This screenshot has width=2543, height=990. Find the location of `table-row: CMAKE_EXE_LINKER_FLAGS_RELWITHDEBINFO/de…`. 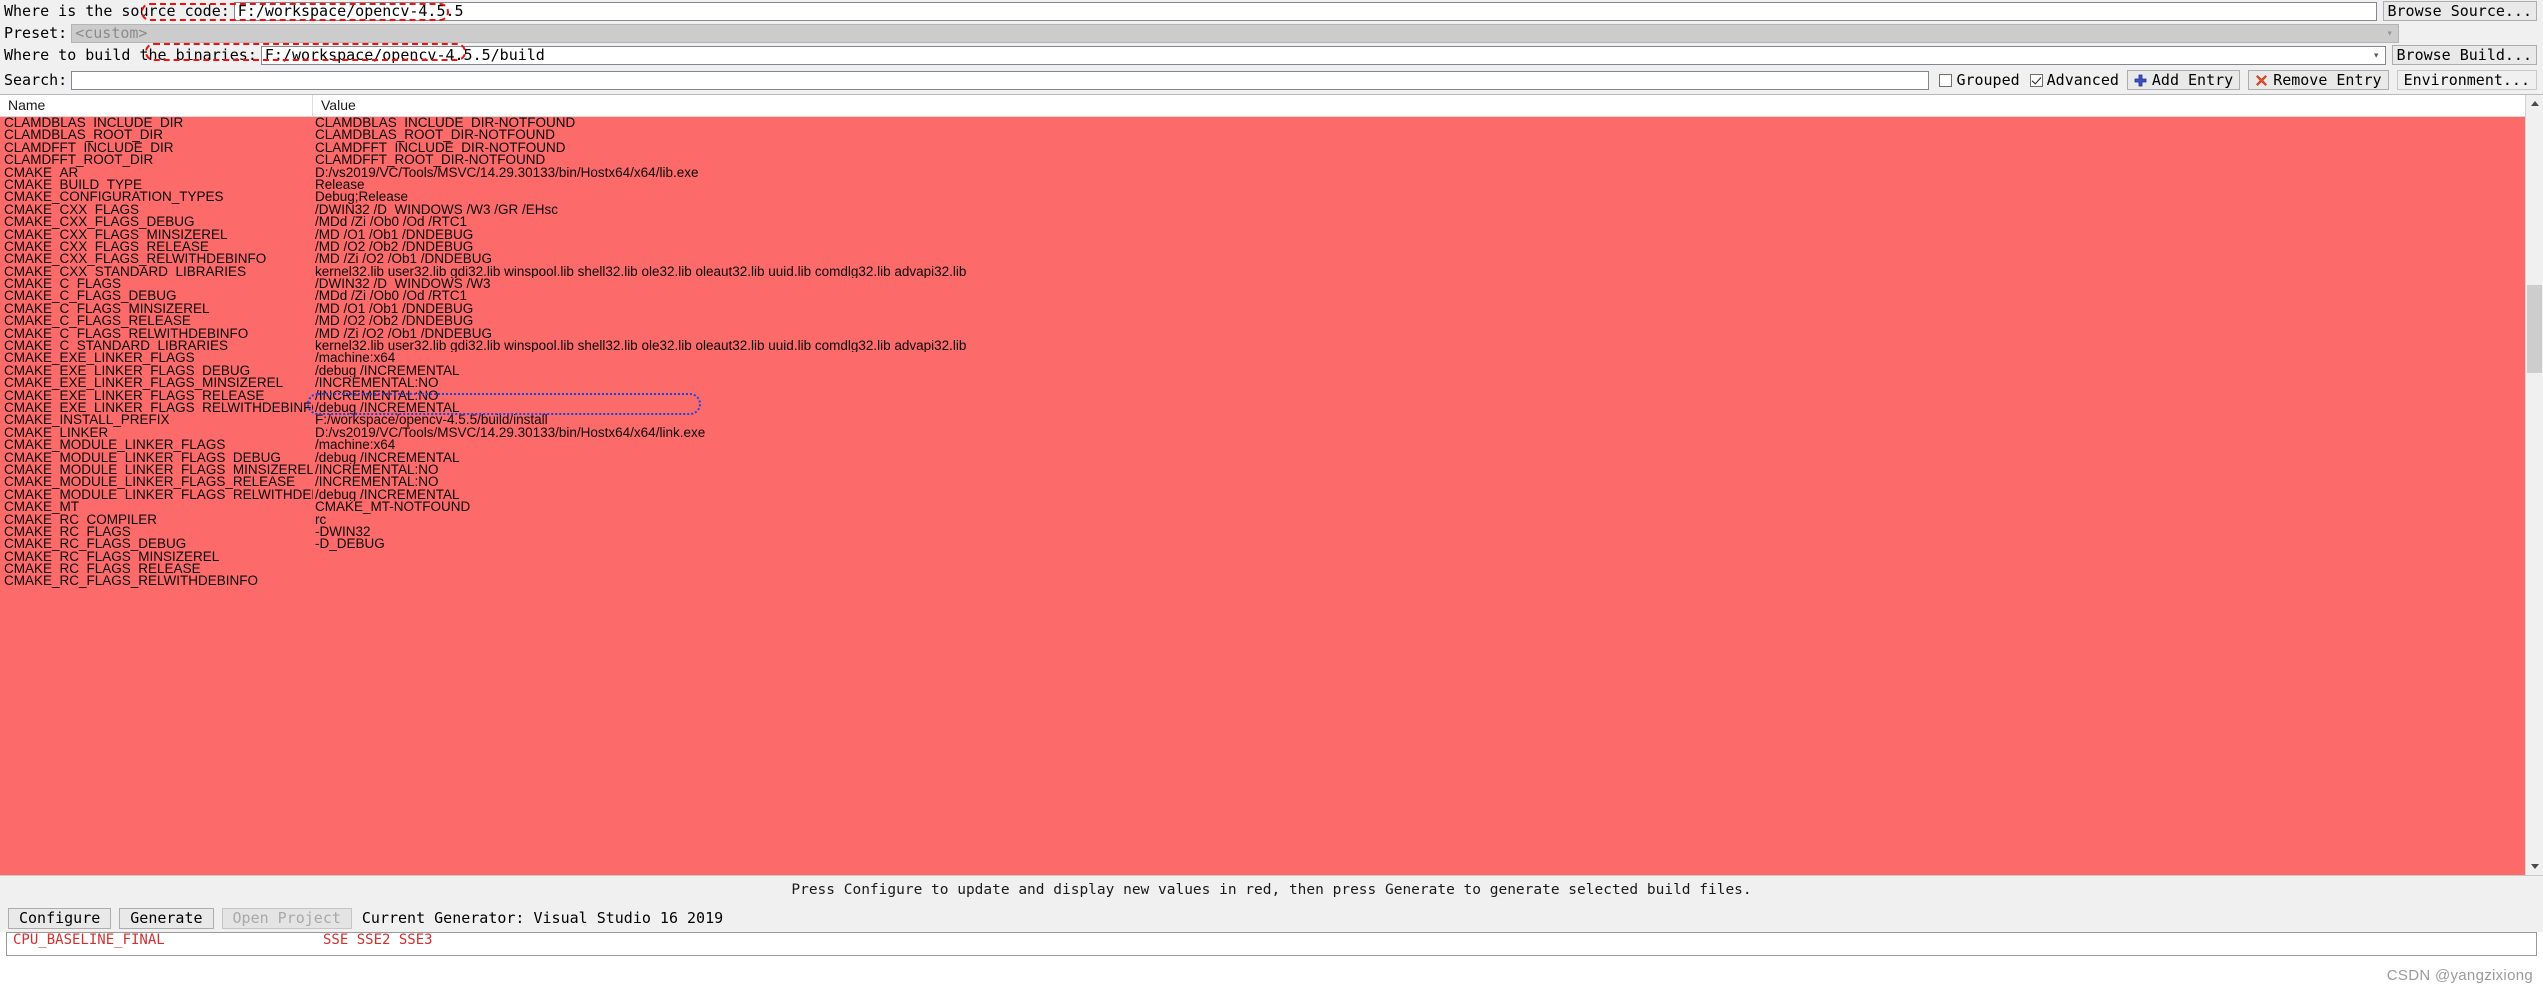

table-row: CMAKE_EXE_LINKER_FLAGS_RELWITHDEBINFO/de… is located at coordinates (1262, 408).